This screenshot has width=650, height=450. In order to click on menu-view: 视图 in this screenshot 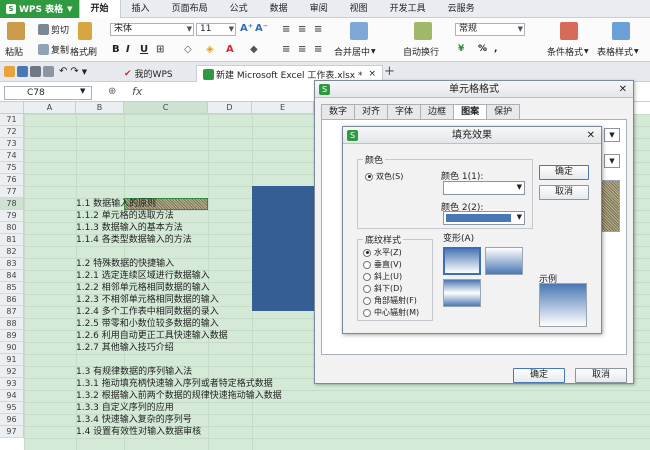, I will do `click(359, 9)`.